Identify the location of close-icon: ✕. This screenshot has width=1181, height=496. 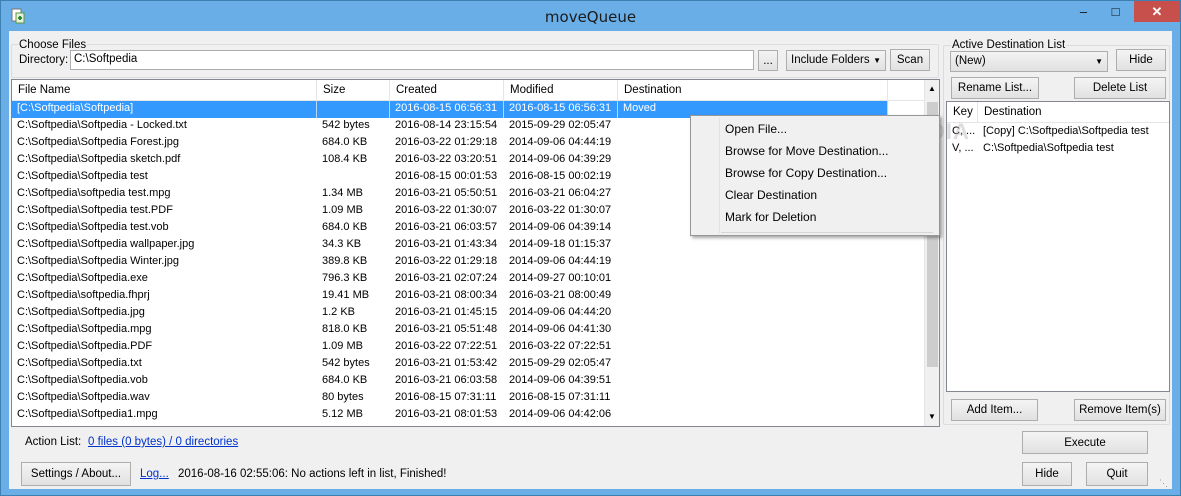
(1157, 11).